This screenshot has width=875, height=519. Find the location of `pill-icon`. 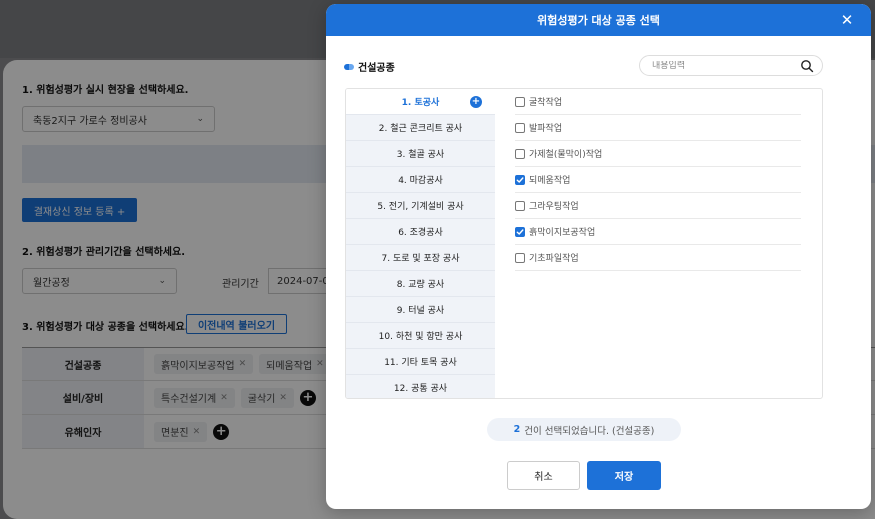

pill-icon is located at coordinates (349, 66).